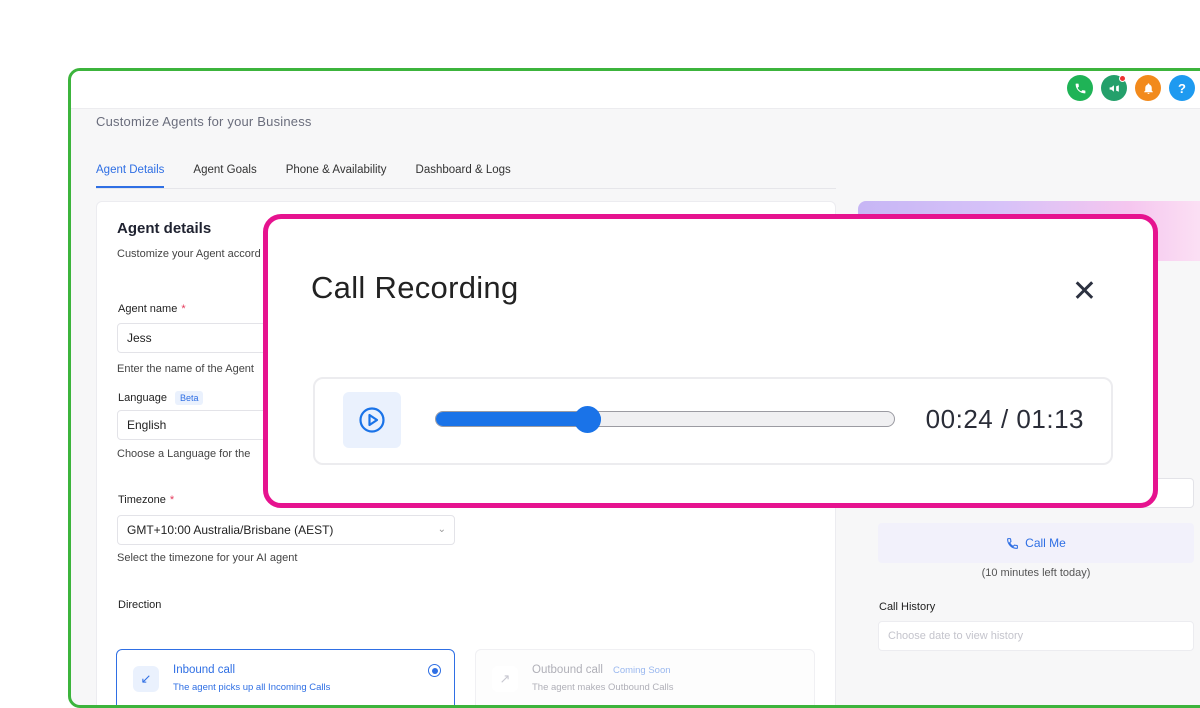 Image resolution: width=1200 pixels, height=708 pixels. What do you see at coordinates (1045, 543) in the screenshot?
I see `call-me-label: Call Me` at bounding box center [1045, 543].